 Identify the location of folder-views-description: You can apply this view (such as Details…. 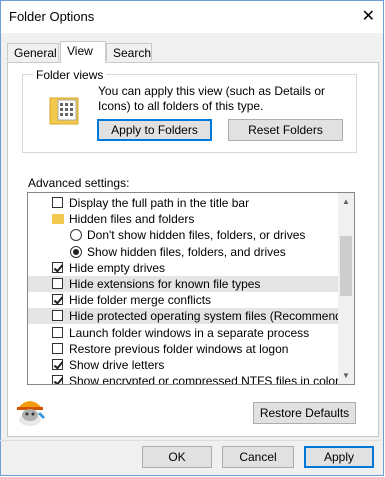
(212, 98).